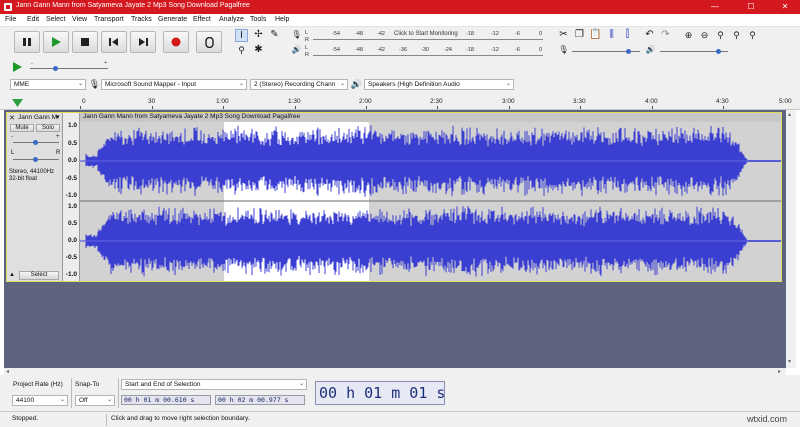 The image size is (800, 427). I want to click on stop-icon, so click(85, 42).